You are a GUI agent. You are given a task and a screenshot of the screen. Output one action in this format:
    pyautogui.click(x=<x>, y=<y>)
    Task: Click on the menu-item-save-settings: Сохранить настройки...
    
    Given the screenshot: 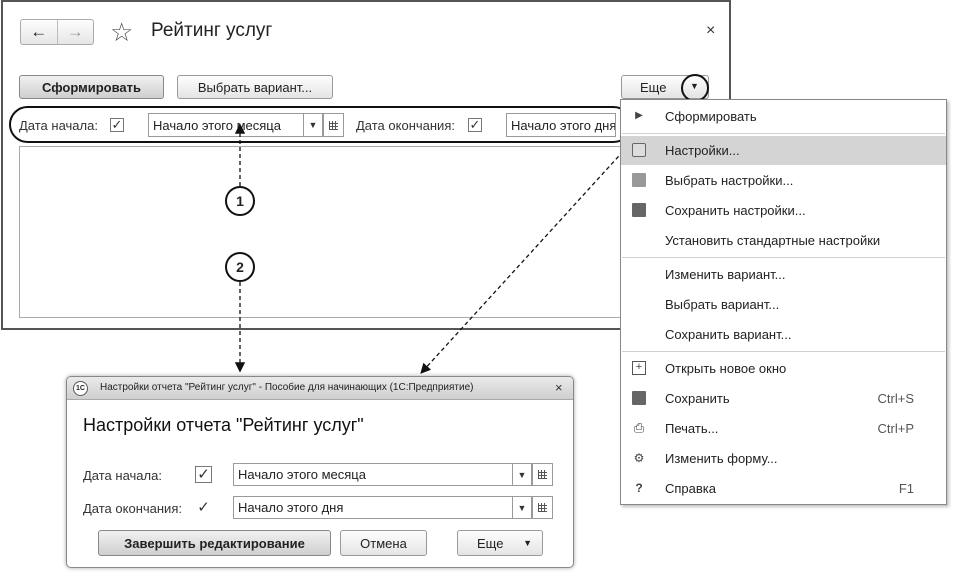 What is the action you would take?
    pyautogui.click(x=783, y=210)
    